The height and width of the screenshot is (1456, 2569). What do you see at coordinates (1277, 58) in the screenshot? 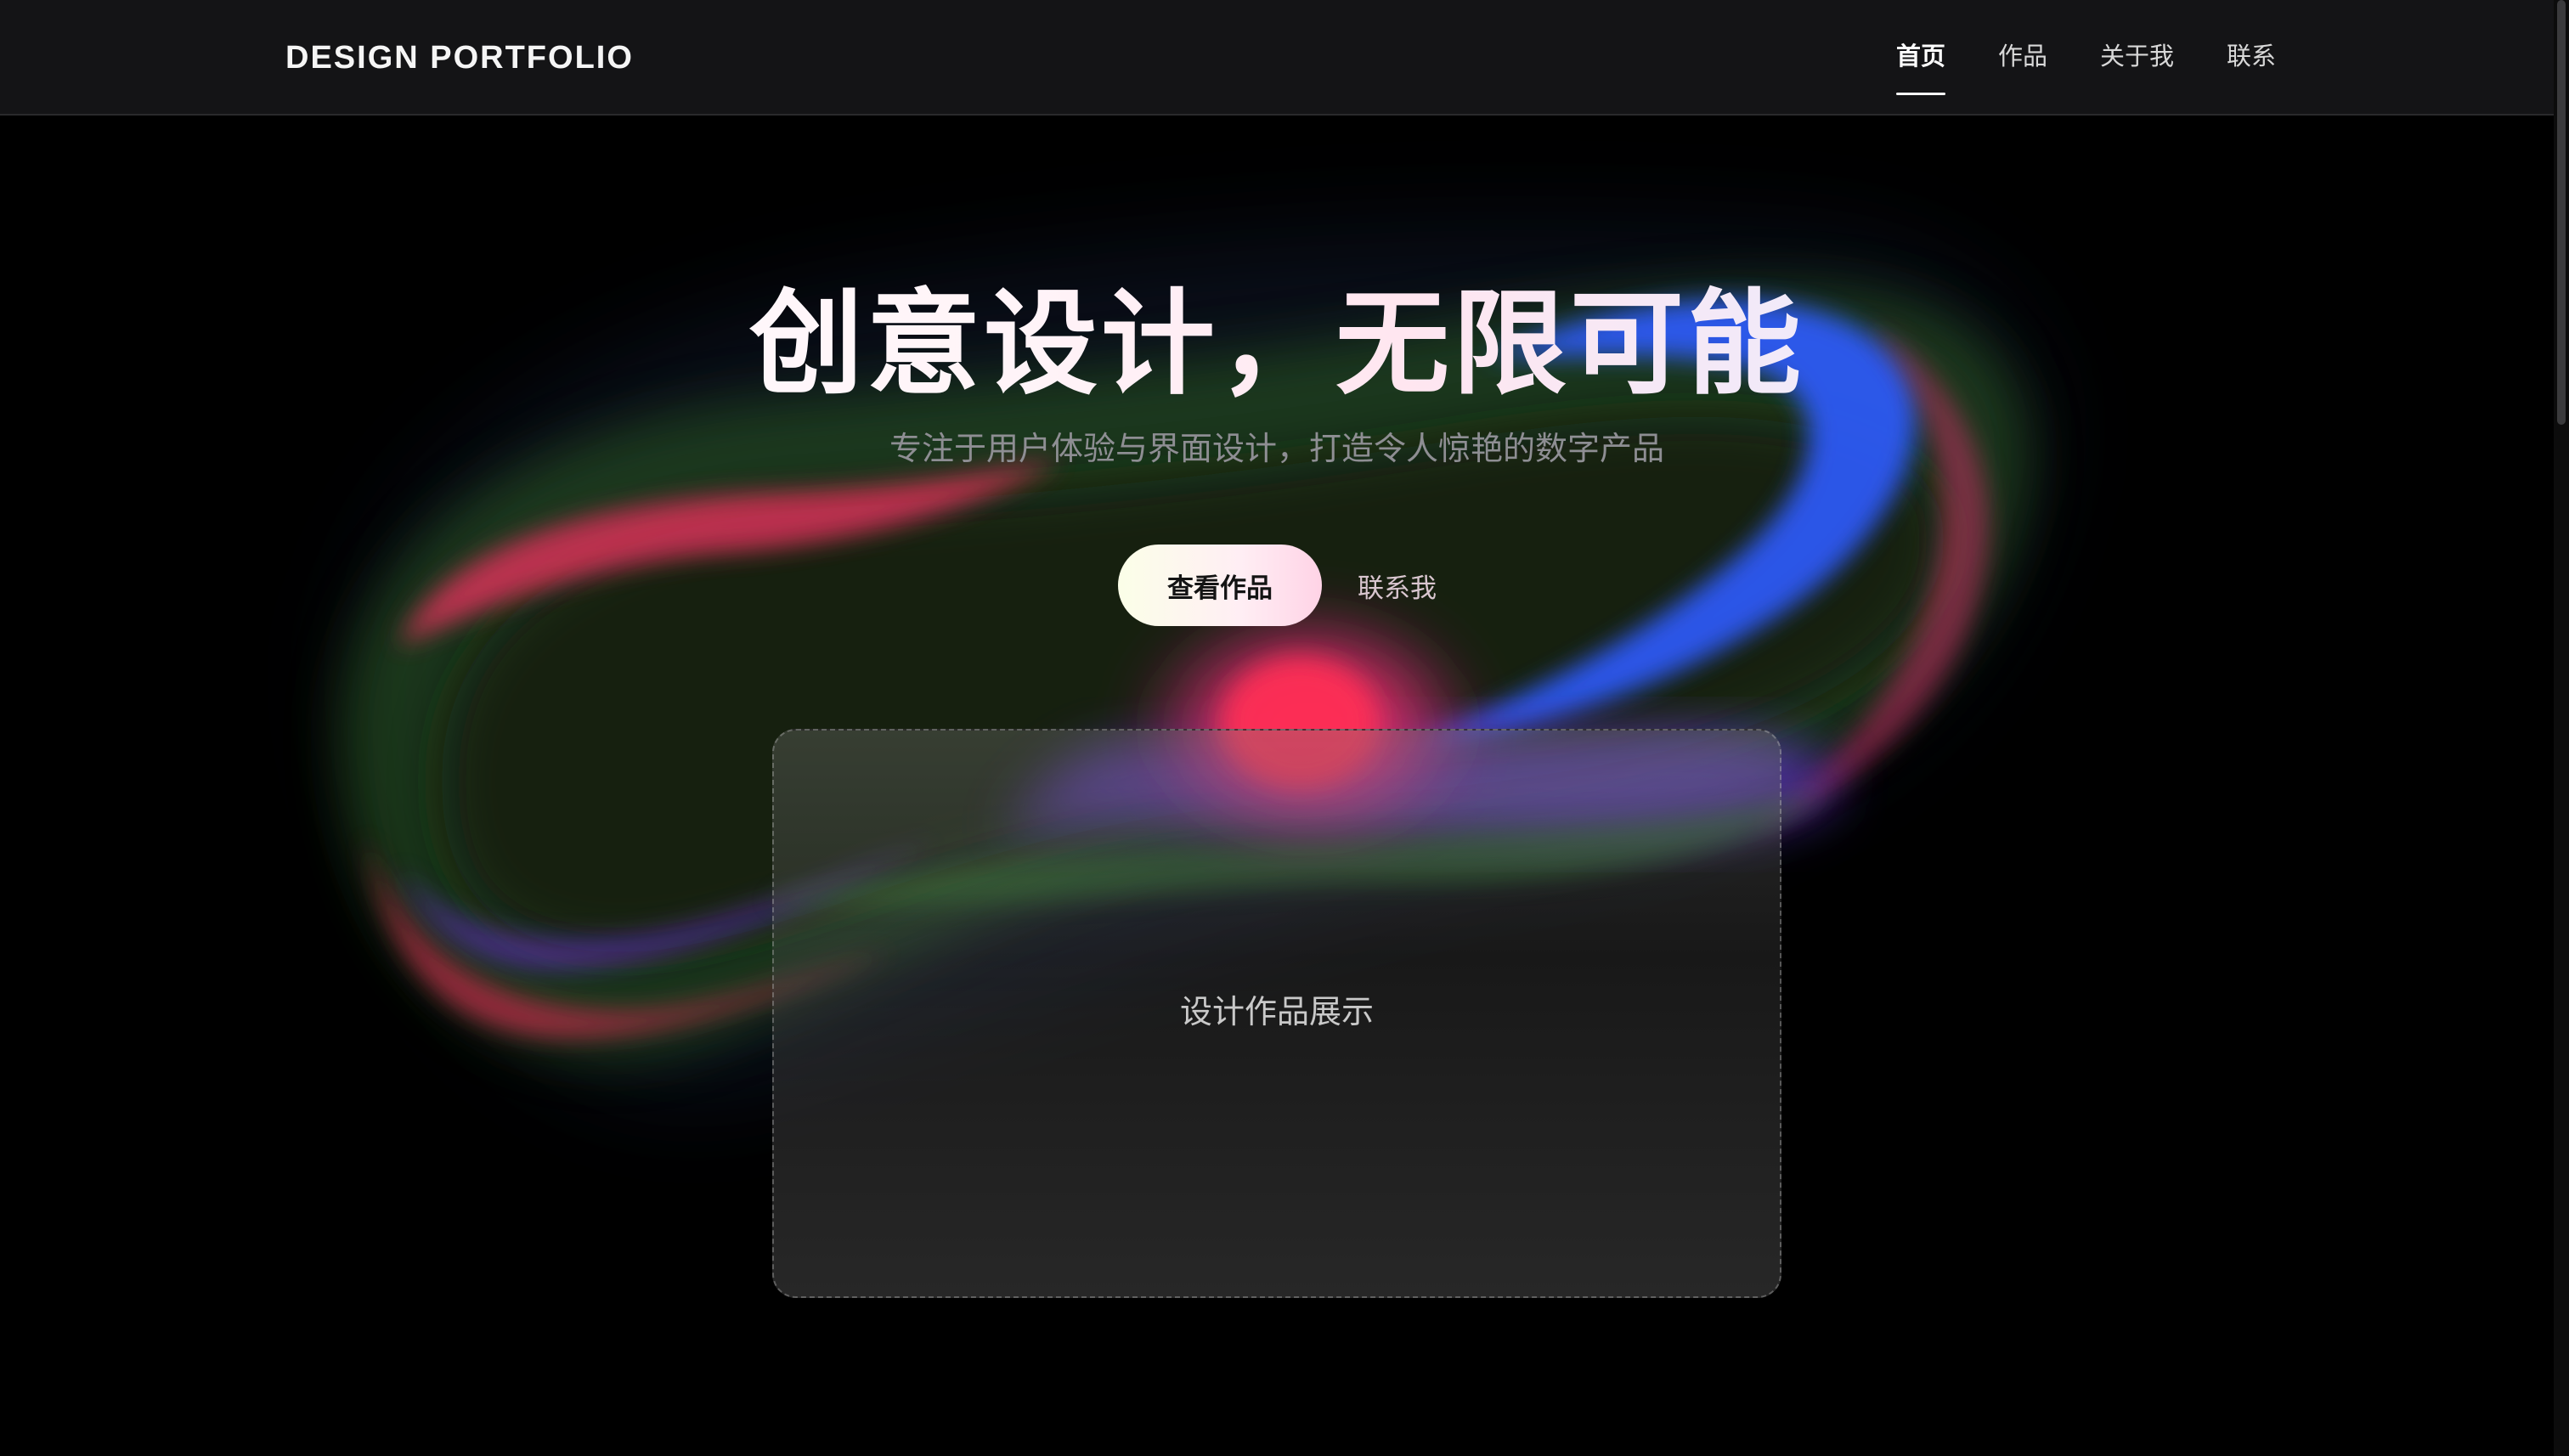
I see `top-navbar: DESIGN PORTFOLIO 首页 作品 关于我 联系` at bounding box center [1277, 58].